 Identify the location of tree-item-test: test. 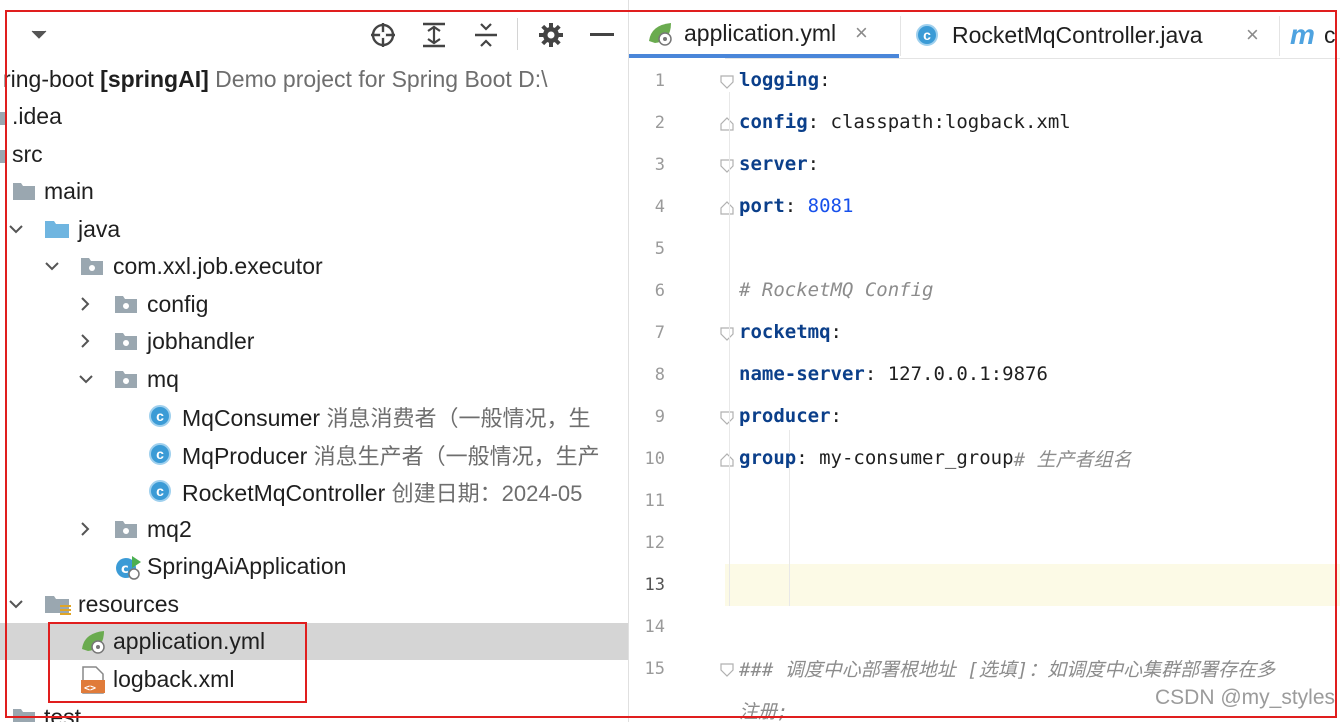
(314, 710).